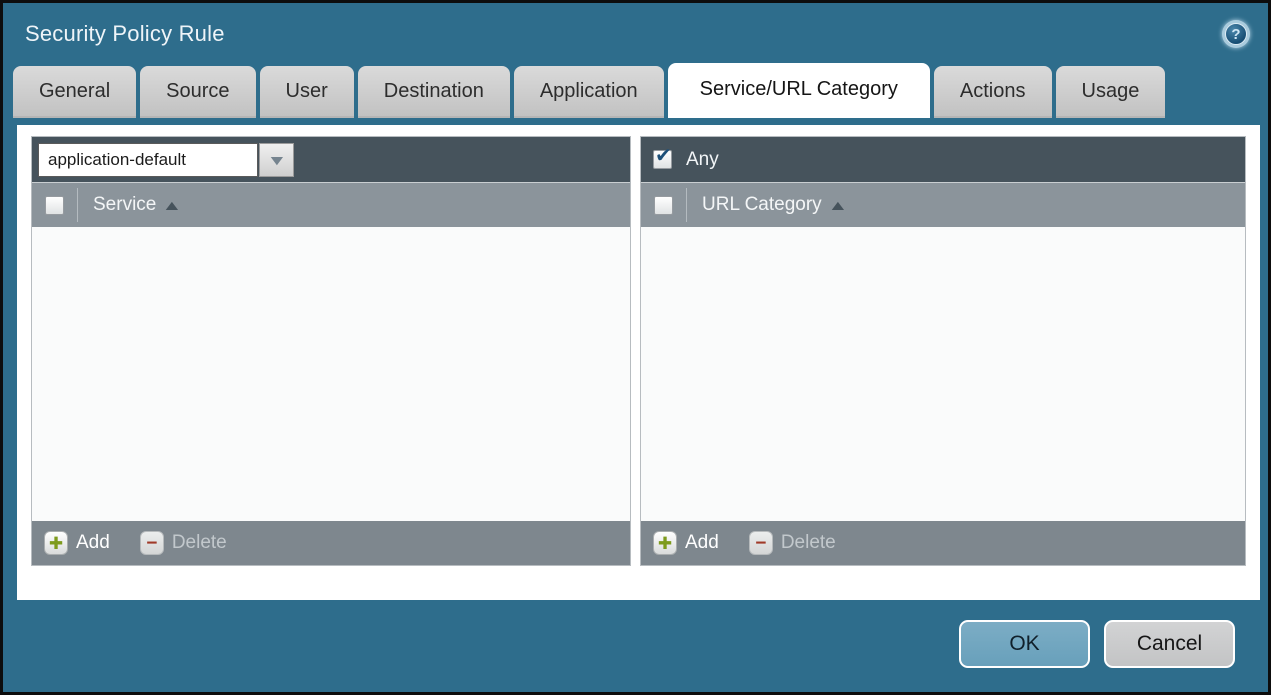 Image resolution: width=1271 pixels, height=695 pixels. What do you see at coordinates (702, 542) in the screenshot?
I see `add-url-category-label: Add` at bounding box center [702, 542].